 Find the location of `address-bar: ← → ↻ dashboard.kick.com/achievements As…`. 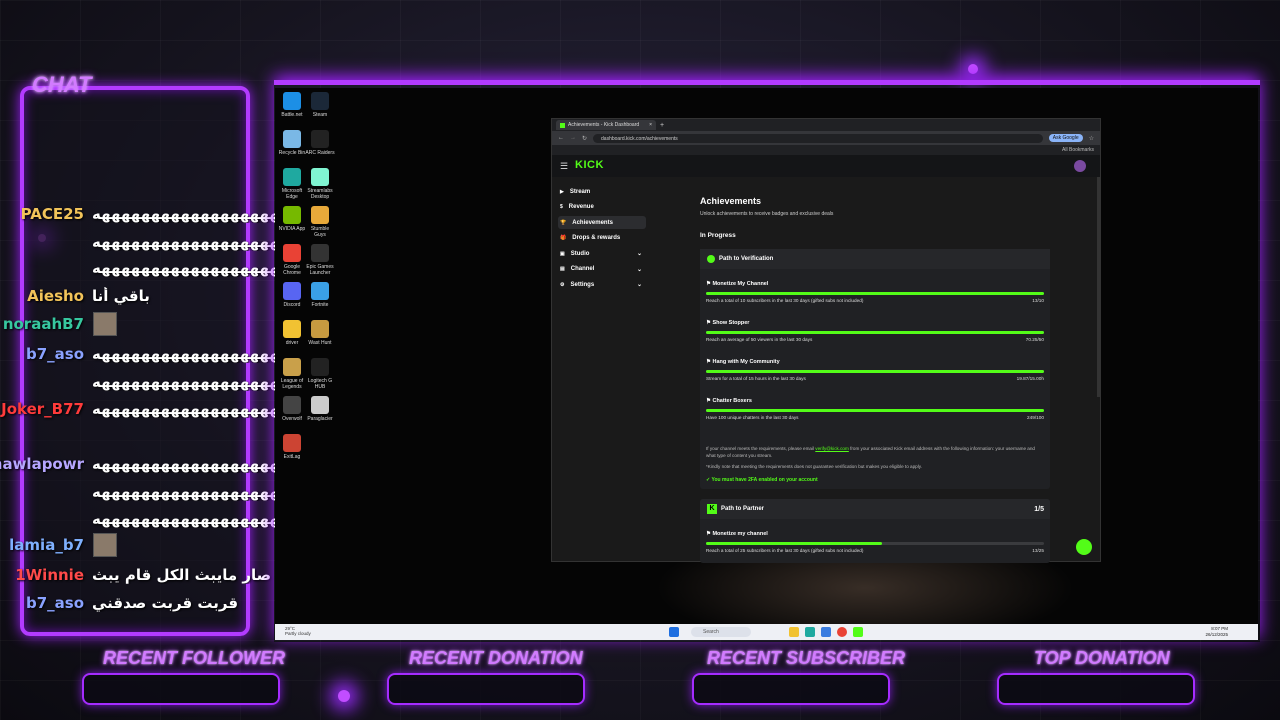

address-bar: ← → ↻ dashboard.kick.com/achievements As… is located at coordinates (826, 138).